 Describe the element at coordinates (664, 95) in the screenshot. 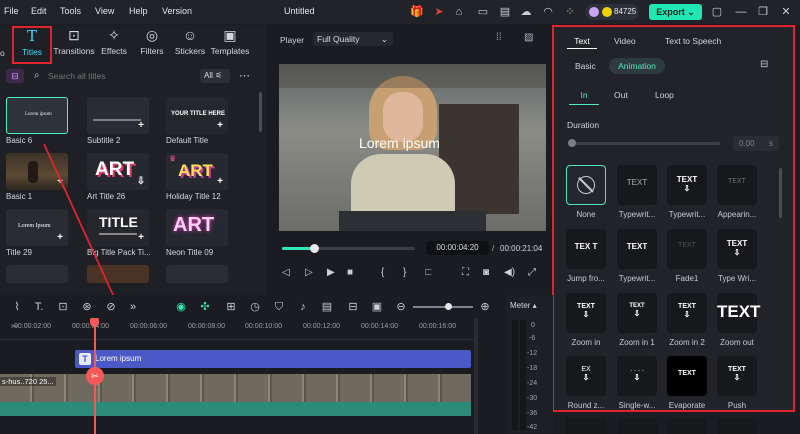

I see `anim-tab-loop: Loop` at that location.